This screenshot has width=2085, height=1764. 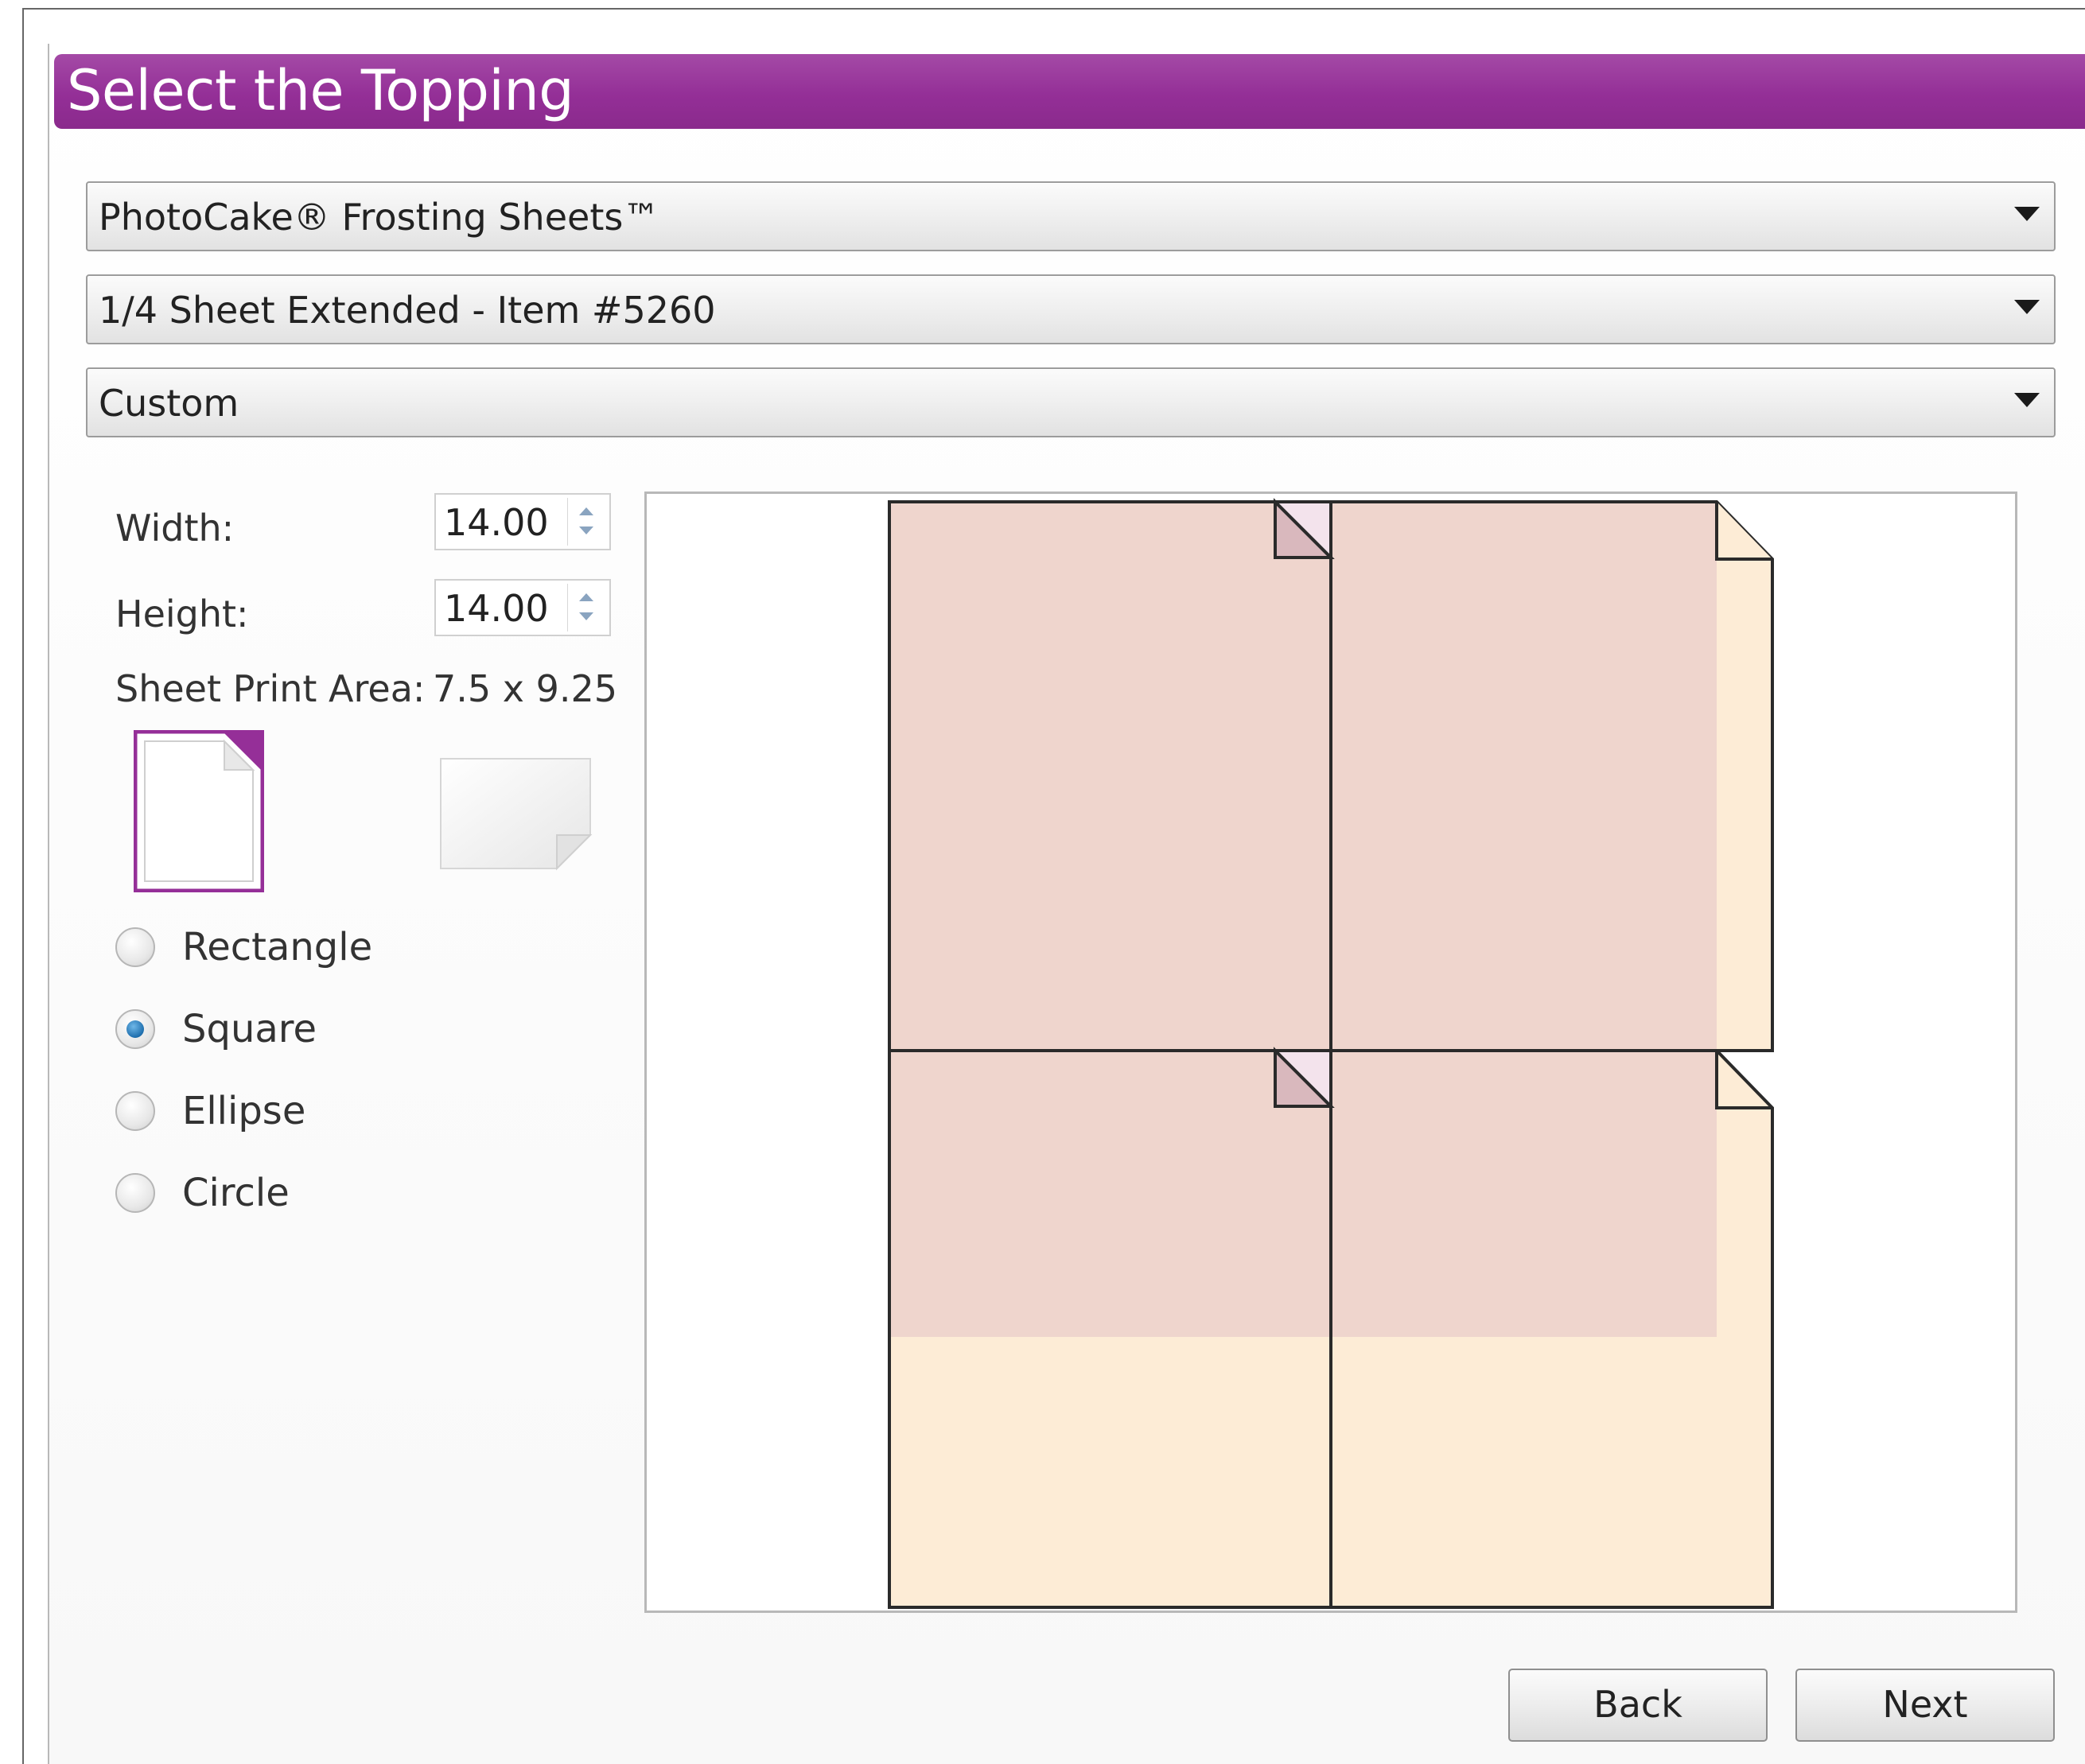 What do you see at coordinates (270, 689) in the screenshot?
I see `print-area-label: Sheet Print Area:` at bounding box center [270, 689].